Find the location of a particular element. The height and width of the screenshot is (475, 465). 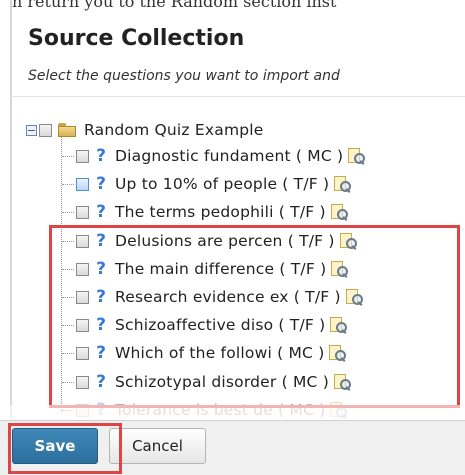

question-row: ? Diagnostic fundament ( MC ) is located at coordinates (221, 156).